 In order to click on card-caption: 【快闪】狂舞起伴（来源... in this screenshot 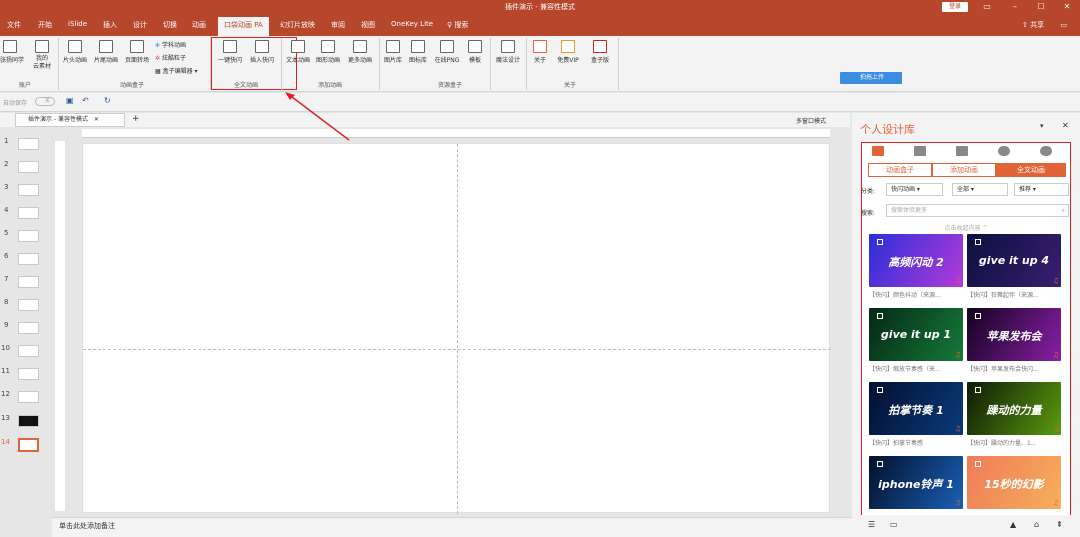, I will do `click(1003, 295)`.